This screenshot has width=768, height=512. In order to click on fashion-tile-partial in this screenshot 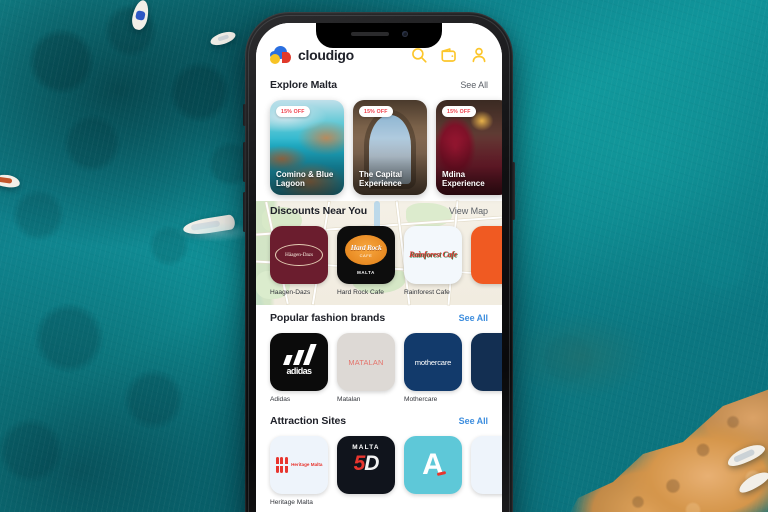, I will do `click(486, 368)`.